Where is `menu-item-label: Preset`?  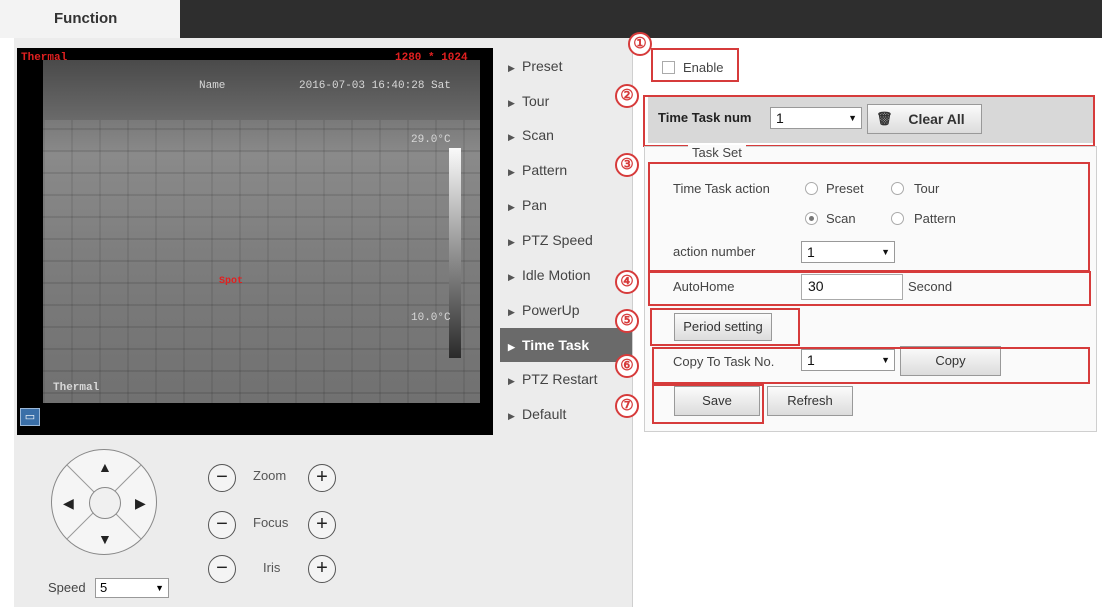
menu-item-label: Preset is located at coordinates (542, 66).